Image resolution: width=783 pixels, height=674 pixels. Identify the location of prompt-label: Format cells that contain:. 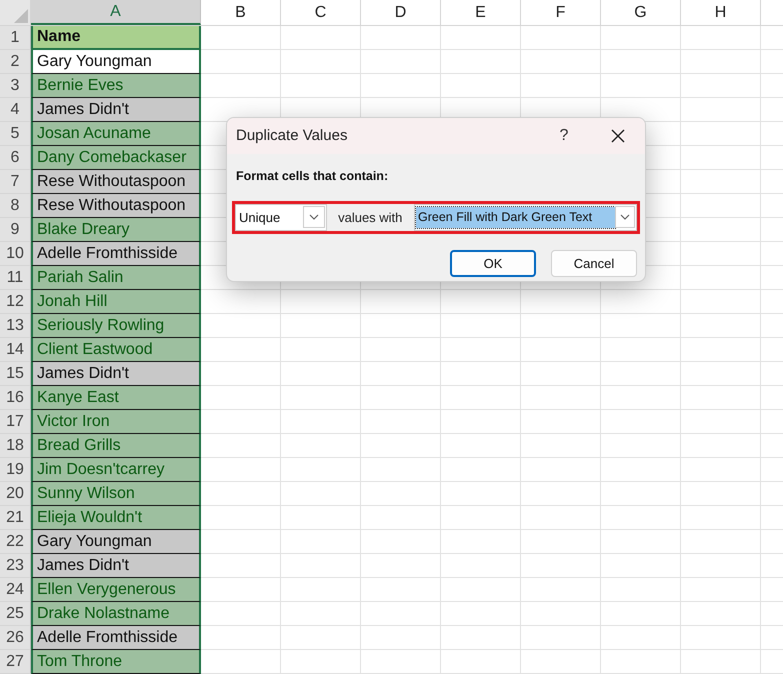
(313, 176).